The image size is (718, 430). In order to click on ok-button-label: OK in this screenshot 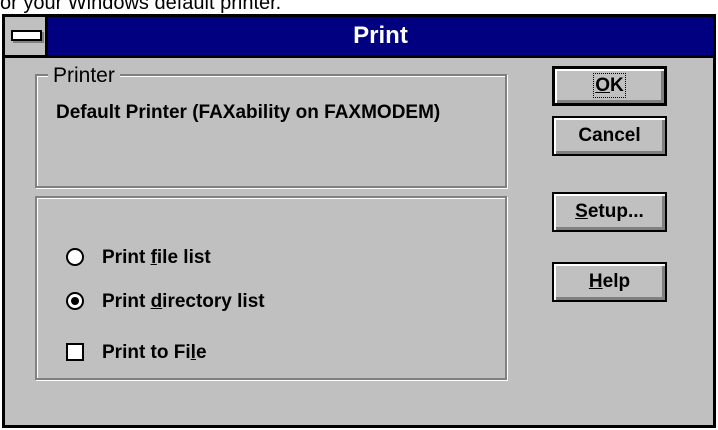, I will do `click(609, 85)`.